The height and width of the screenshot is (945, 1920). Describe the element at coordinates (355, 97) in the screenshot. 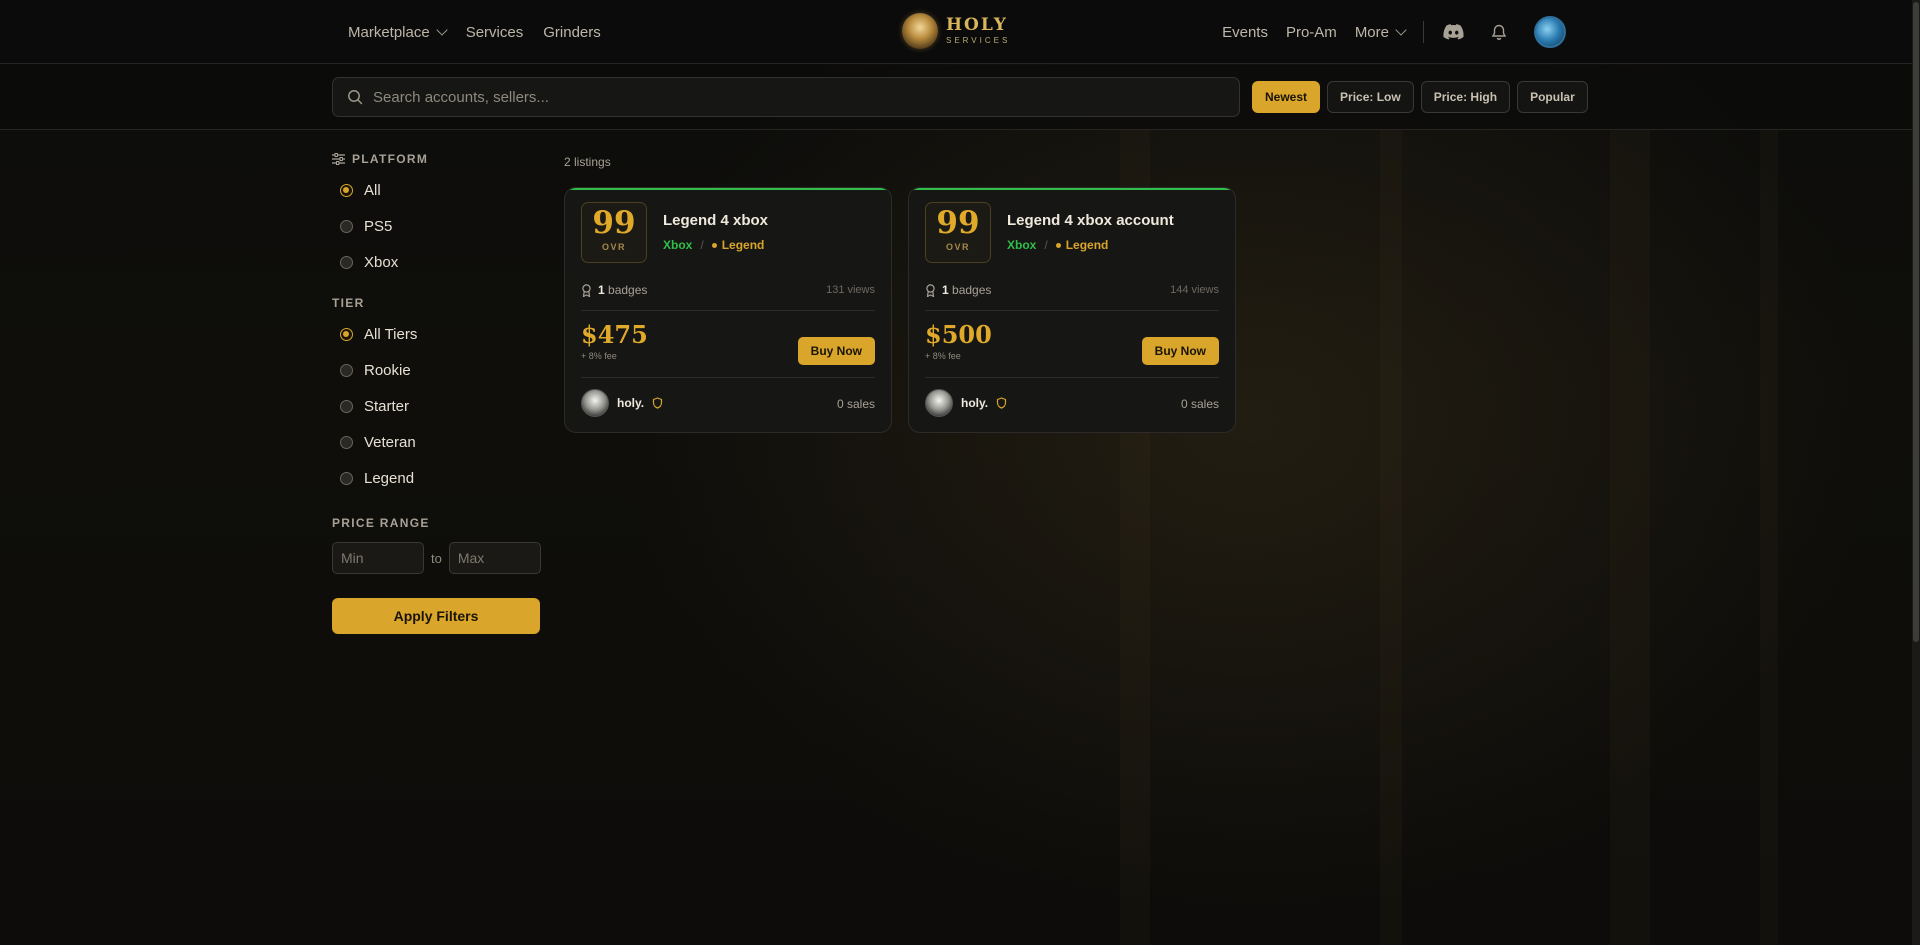

I see `search-icon` at that location.